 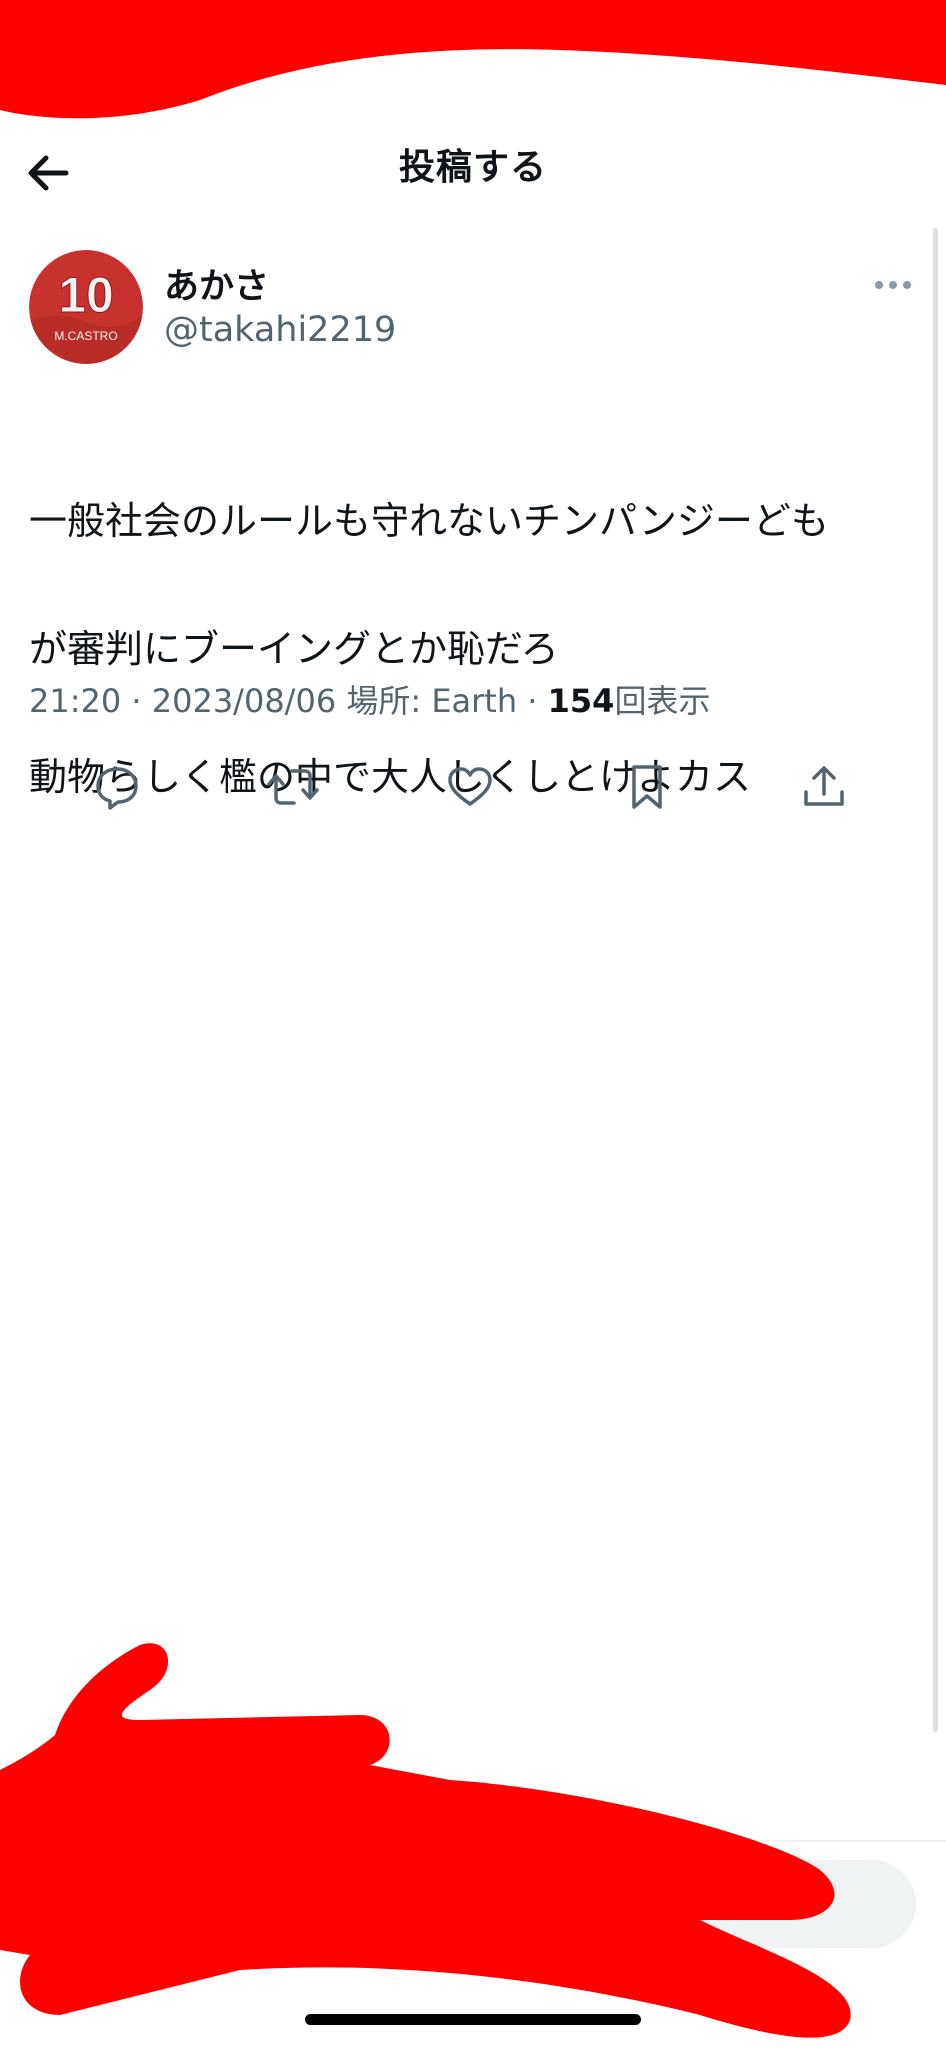 I want to click on share-icon, so click(x=824, y=786).